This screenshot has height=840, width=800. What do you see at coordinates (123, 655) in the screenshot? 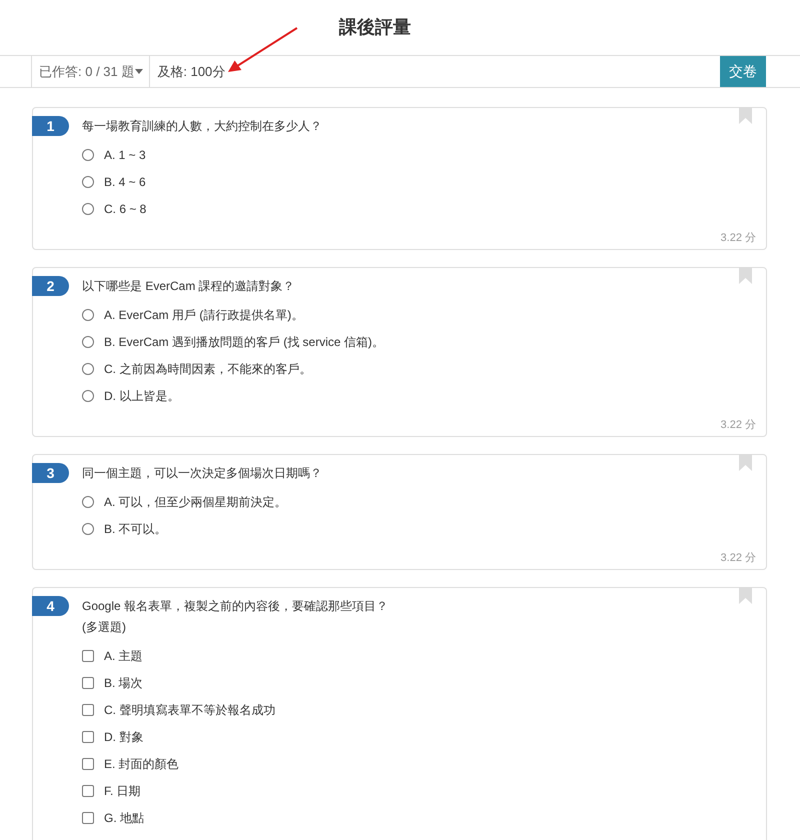
I see `option-label: A. 主題` at bounding box center [123, 655].